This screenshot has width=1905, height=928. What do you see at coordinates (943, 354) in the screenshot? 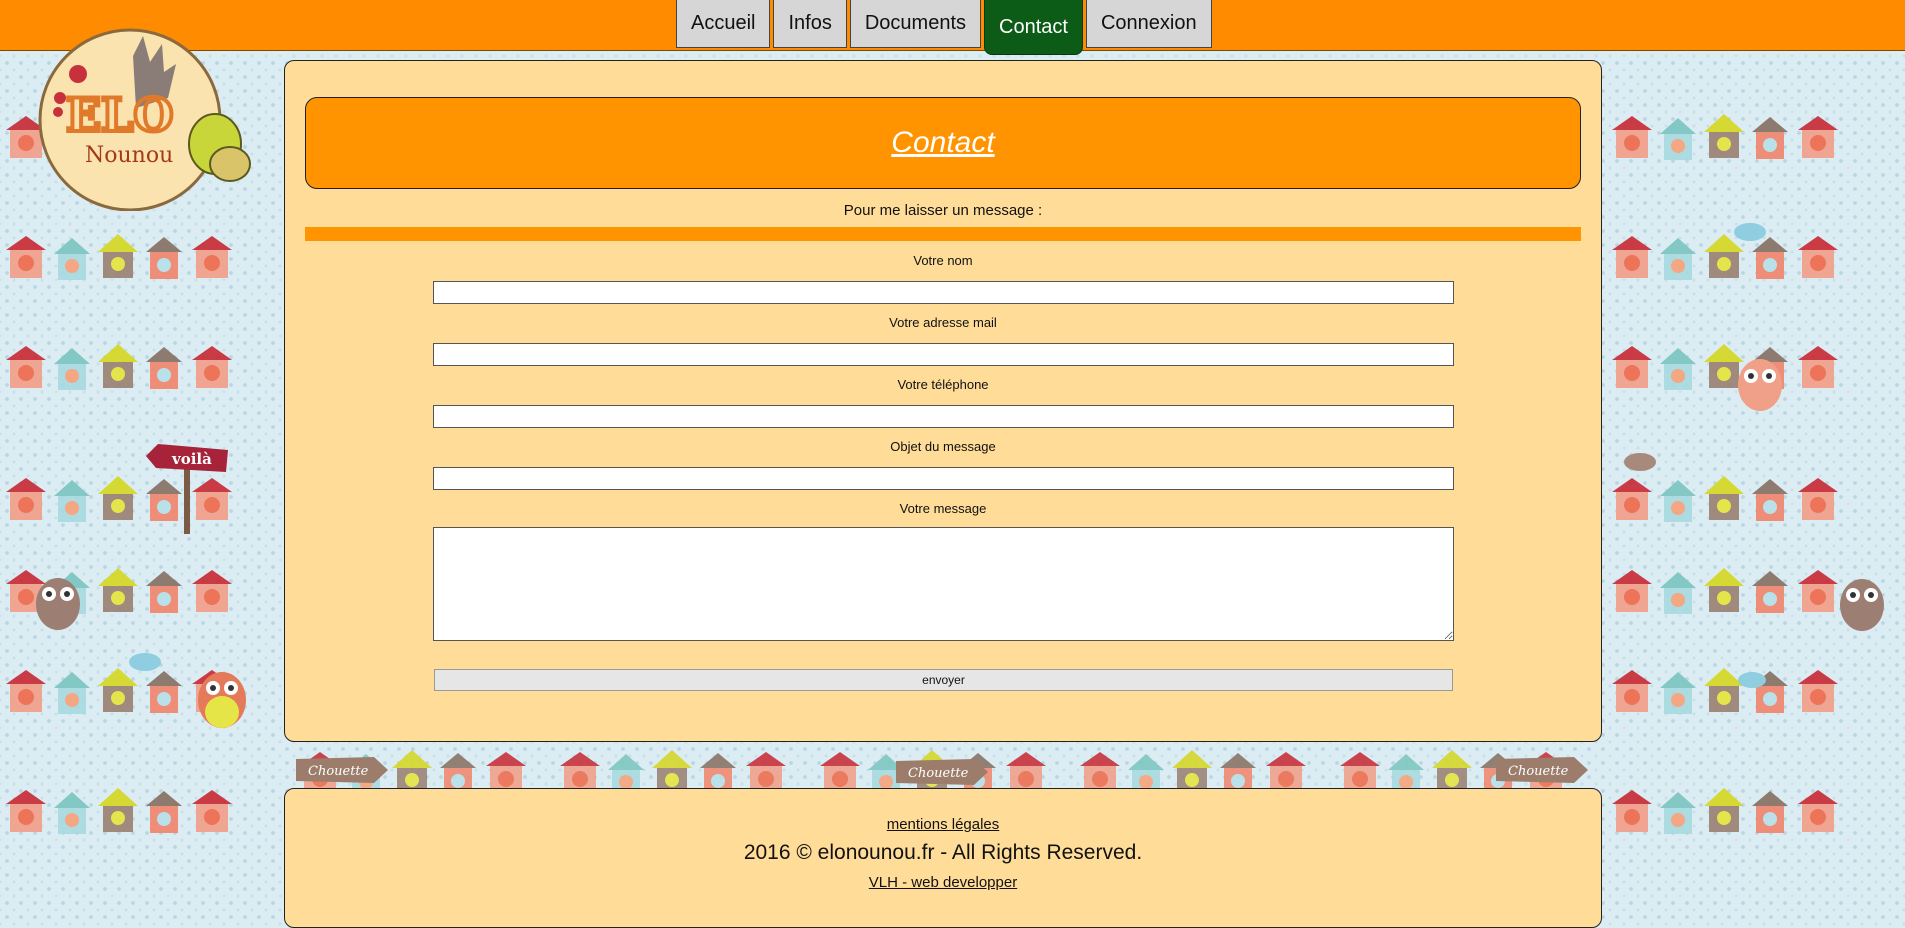
I see `email-field` at bounding box center [943, 354].